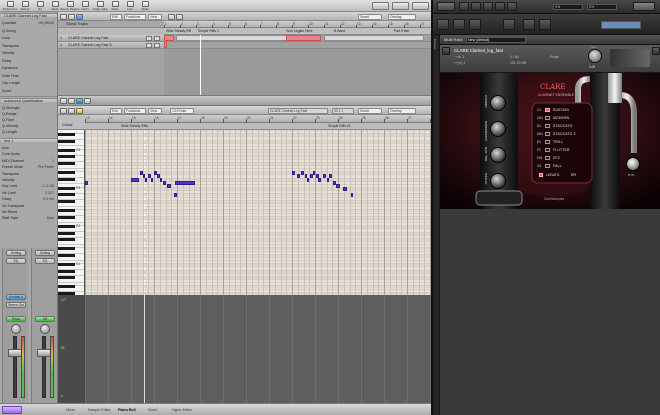 This screenshot has width=660, height=415. What do you see at coordinates (29, 114) in the screenshot?
I see `inspector-row: Q-Range` at bounding box center [29, 114].